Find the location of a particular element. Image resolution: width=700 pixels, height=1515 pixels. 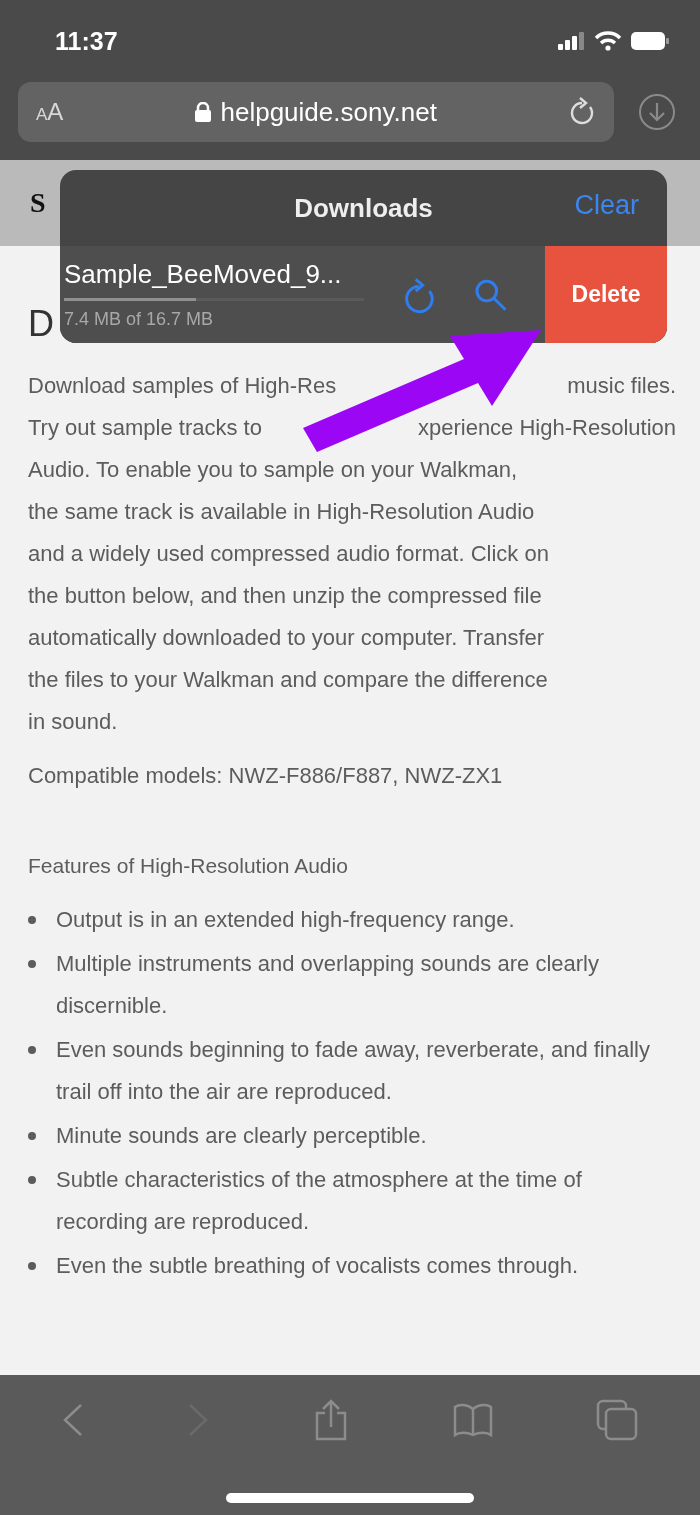

body-text: the files to your Walkman and compare the difference is located at coordinates (288, 680).